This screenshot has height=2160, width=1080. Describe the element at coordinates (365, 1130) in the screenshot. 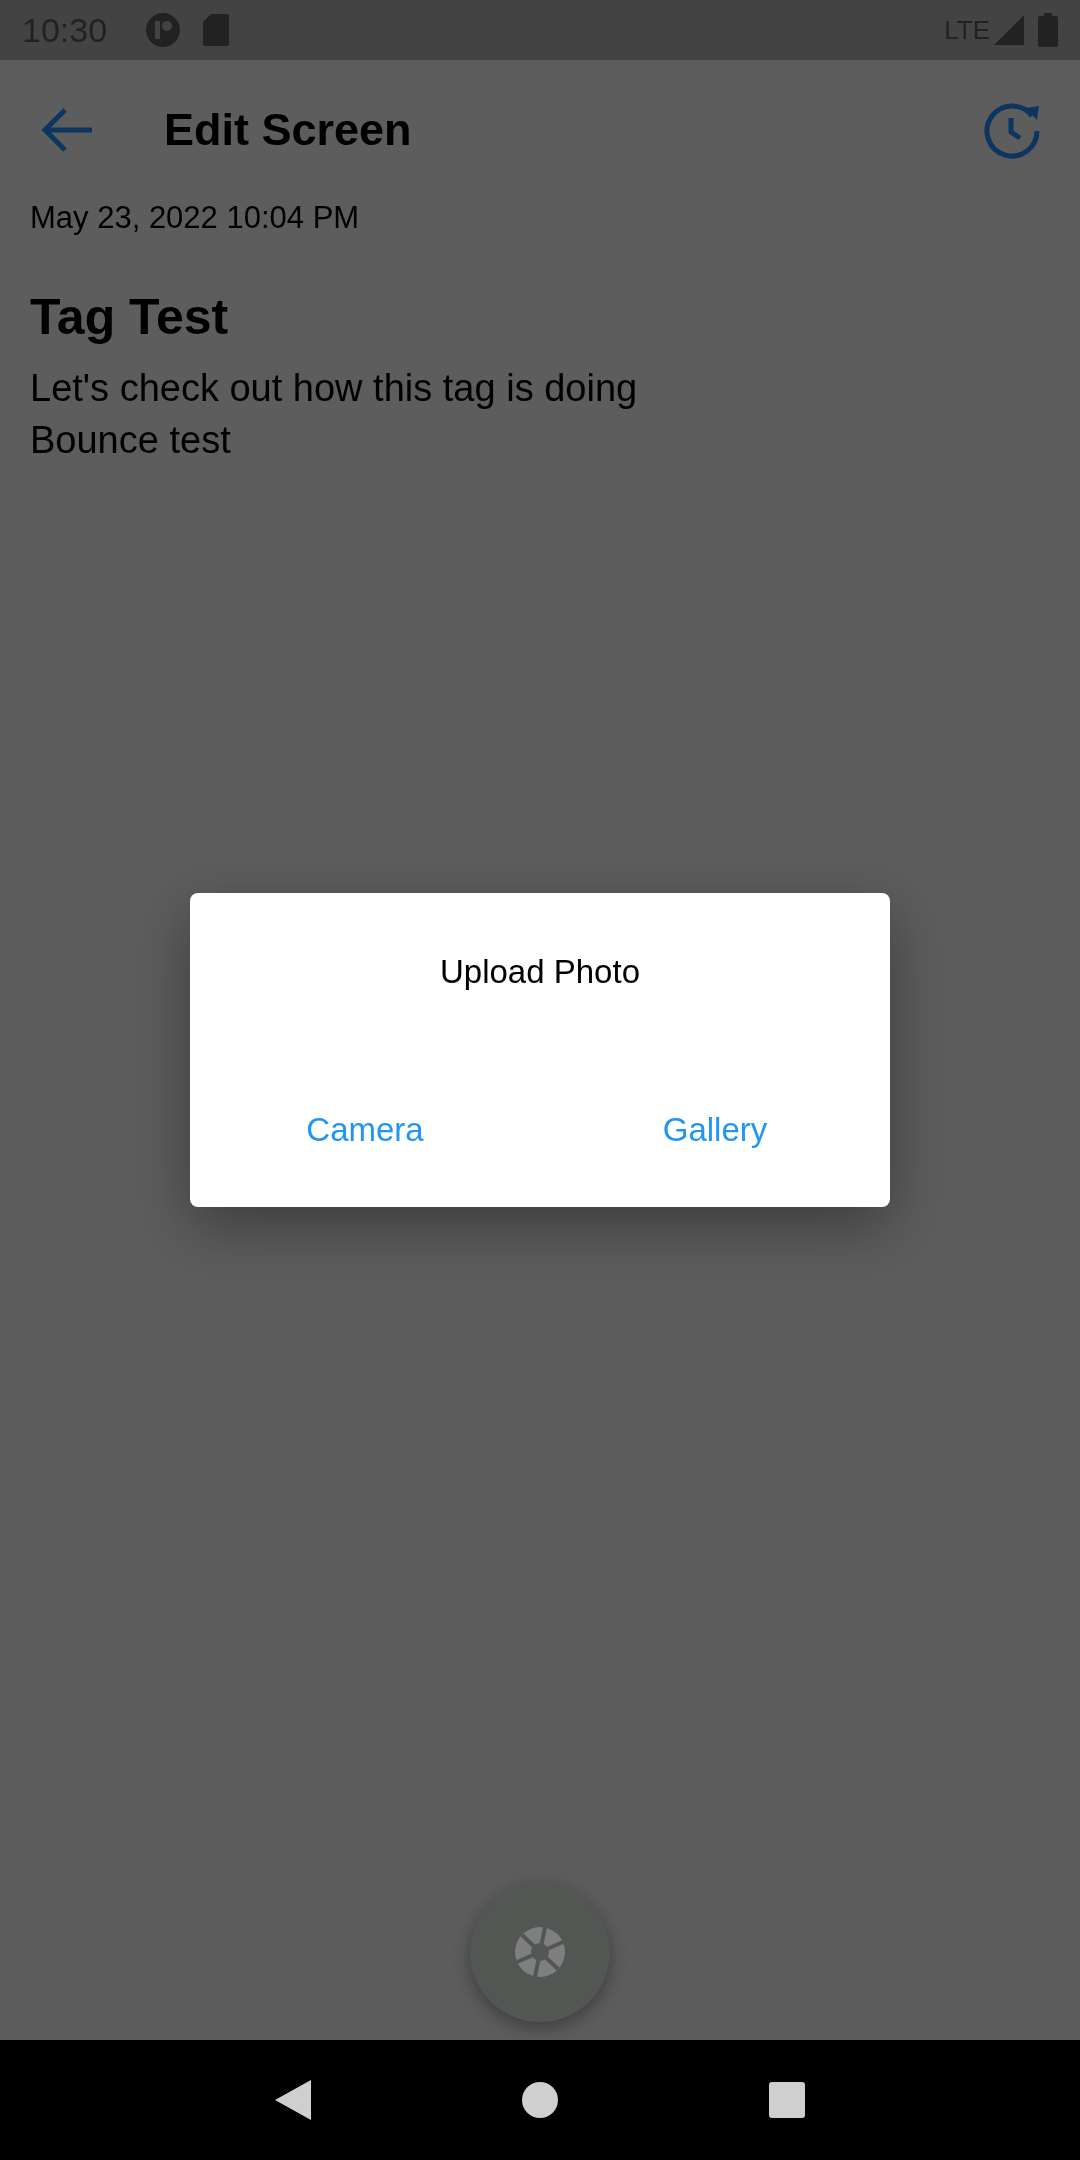

I see `dialog-option-button: Camera` at that location.